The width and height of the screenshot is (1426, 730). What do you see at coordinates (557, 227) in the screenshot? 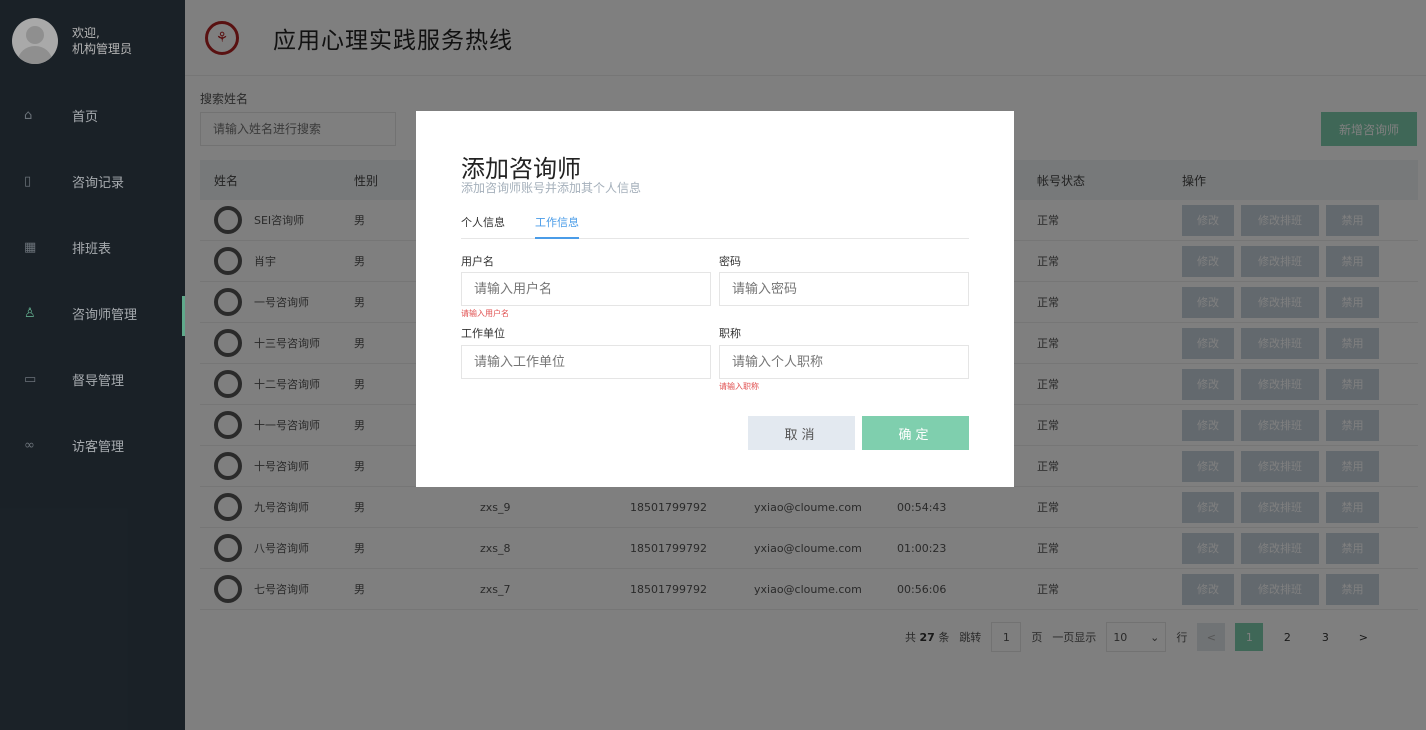
I see `tab-work-info: 工作信息` at bounding box center [557, 227].